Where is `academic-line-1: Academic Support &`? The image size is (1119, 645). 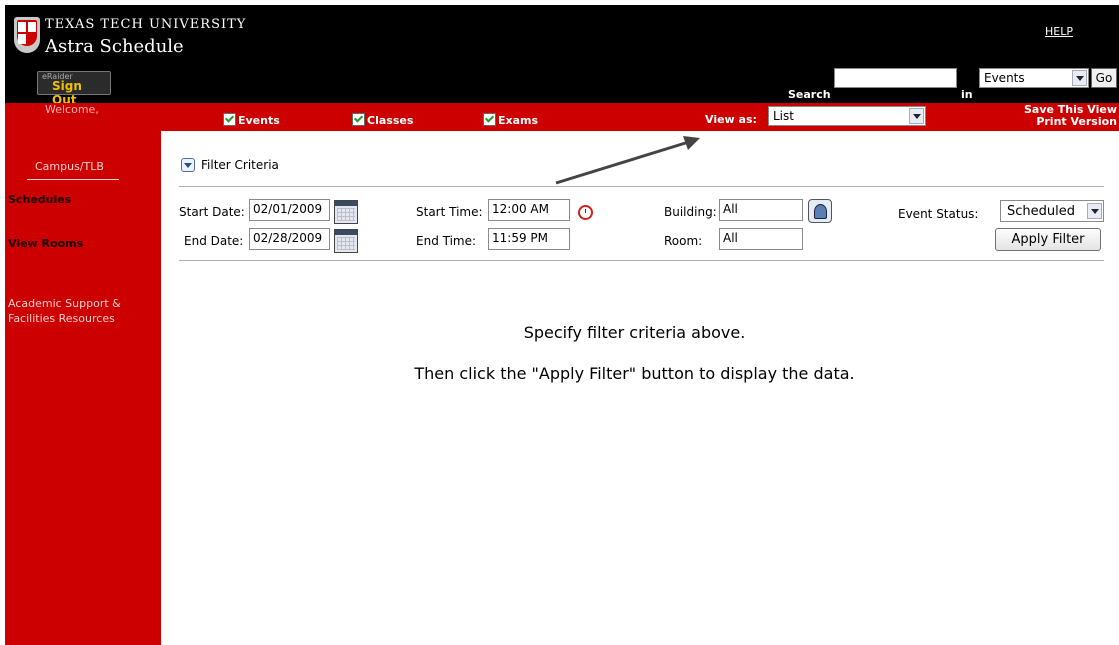 academic-line-1: Academic Support & is located at coordinates (64, 303).